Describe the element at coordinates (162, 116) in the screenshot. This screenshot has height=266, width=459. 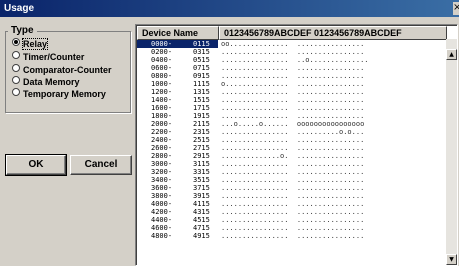
I see `range-start: 1800-` at that location.